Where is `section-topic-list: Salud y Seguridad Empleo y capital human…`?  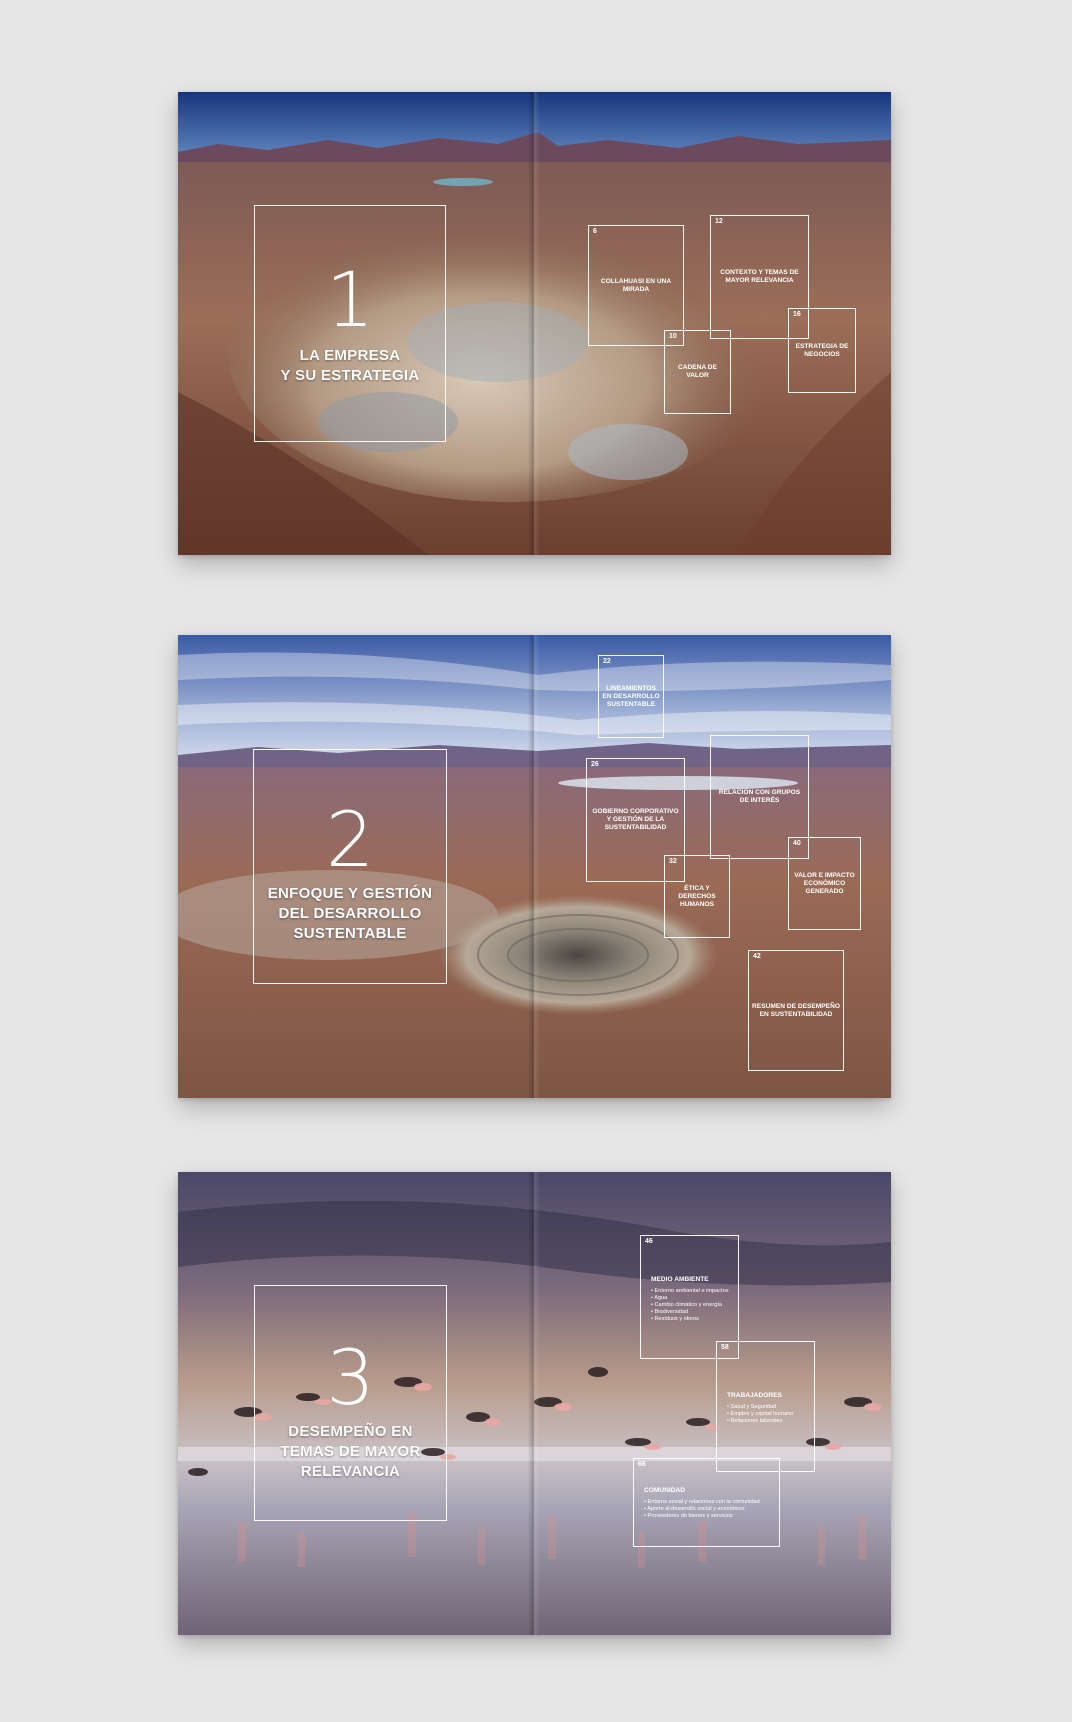
section-topic-list: Salud y Seguridad Empleo y capital human… is located at coordinates (768, 1414).